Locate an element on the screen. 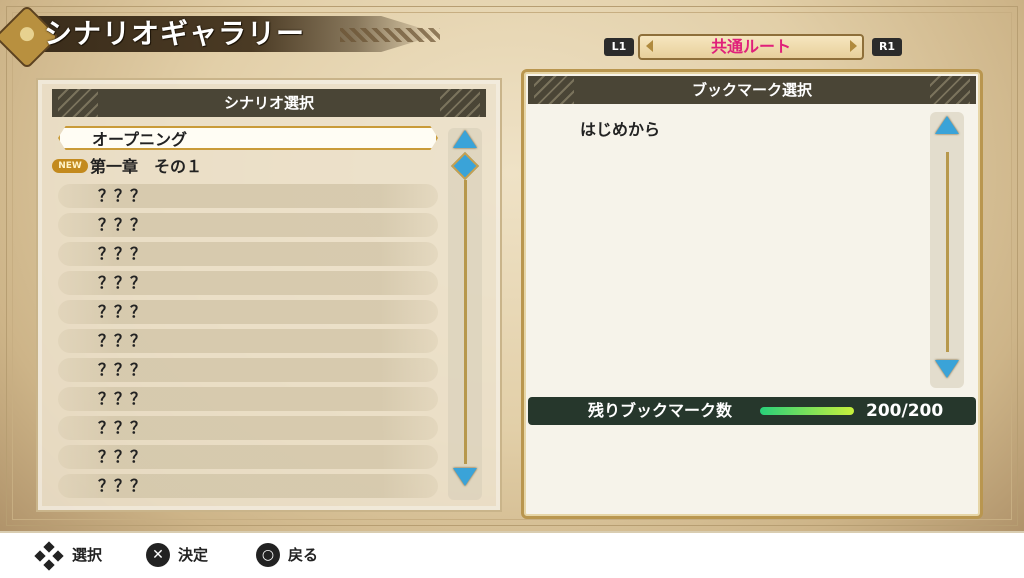 This screenshot has height=578, width=1024. bookmark-item: はじめから is located at coordinates (620, 128).